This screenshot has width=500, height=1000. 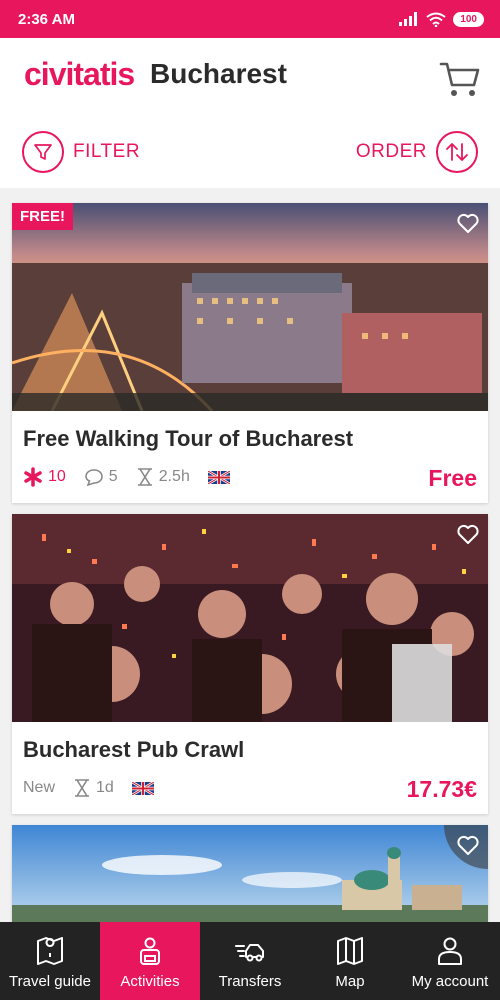 I want to click on duration: 2.5h, so click(x=163, y=477).